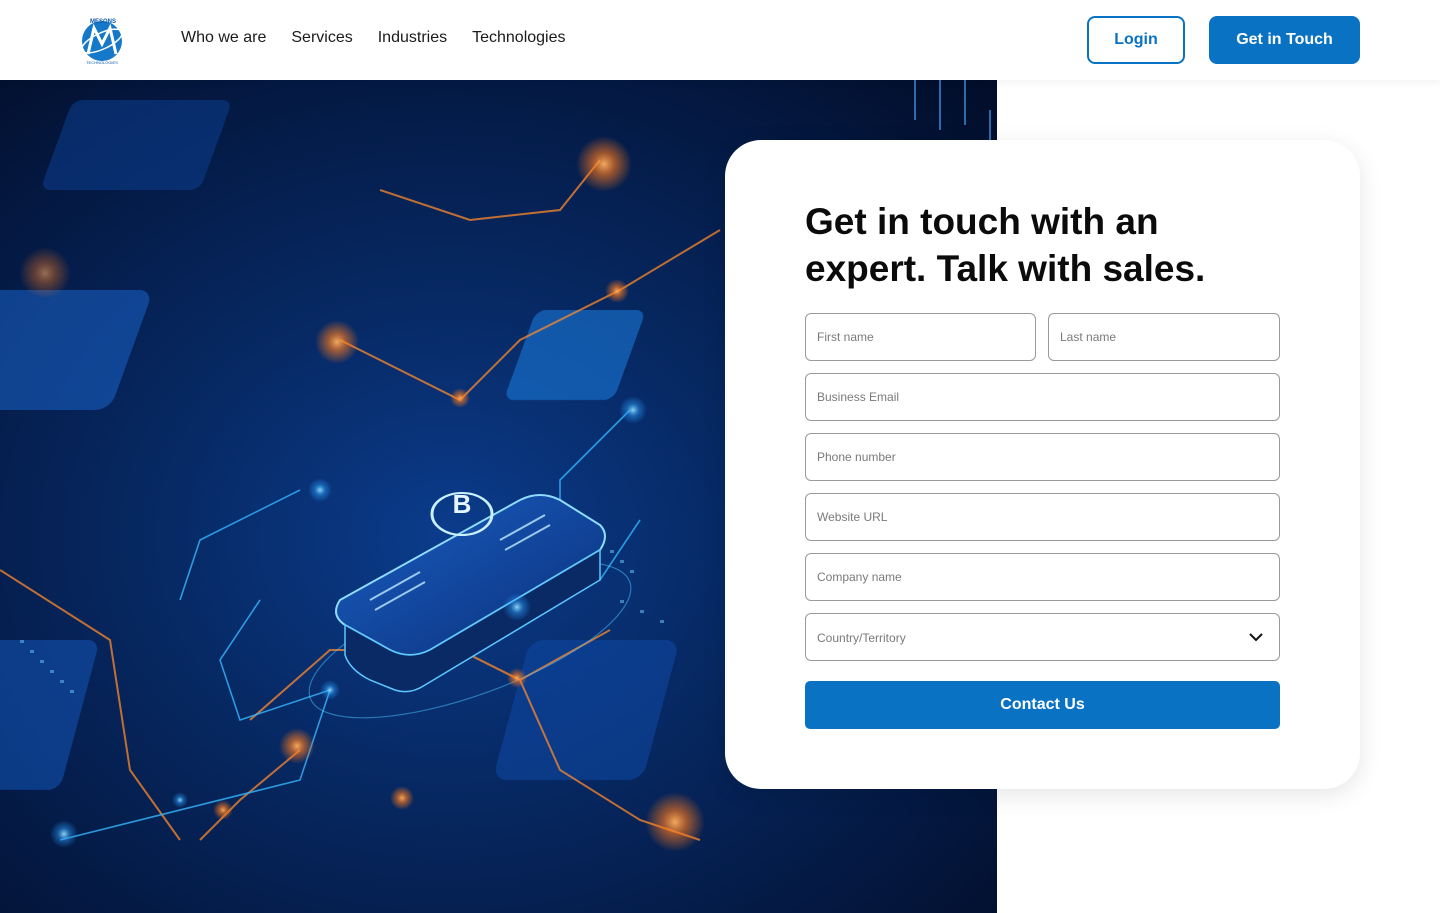 This screenshot has width=1440, height=913. I want to click on nav-item-services: Services, so click(321, 38).